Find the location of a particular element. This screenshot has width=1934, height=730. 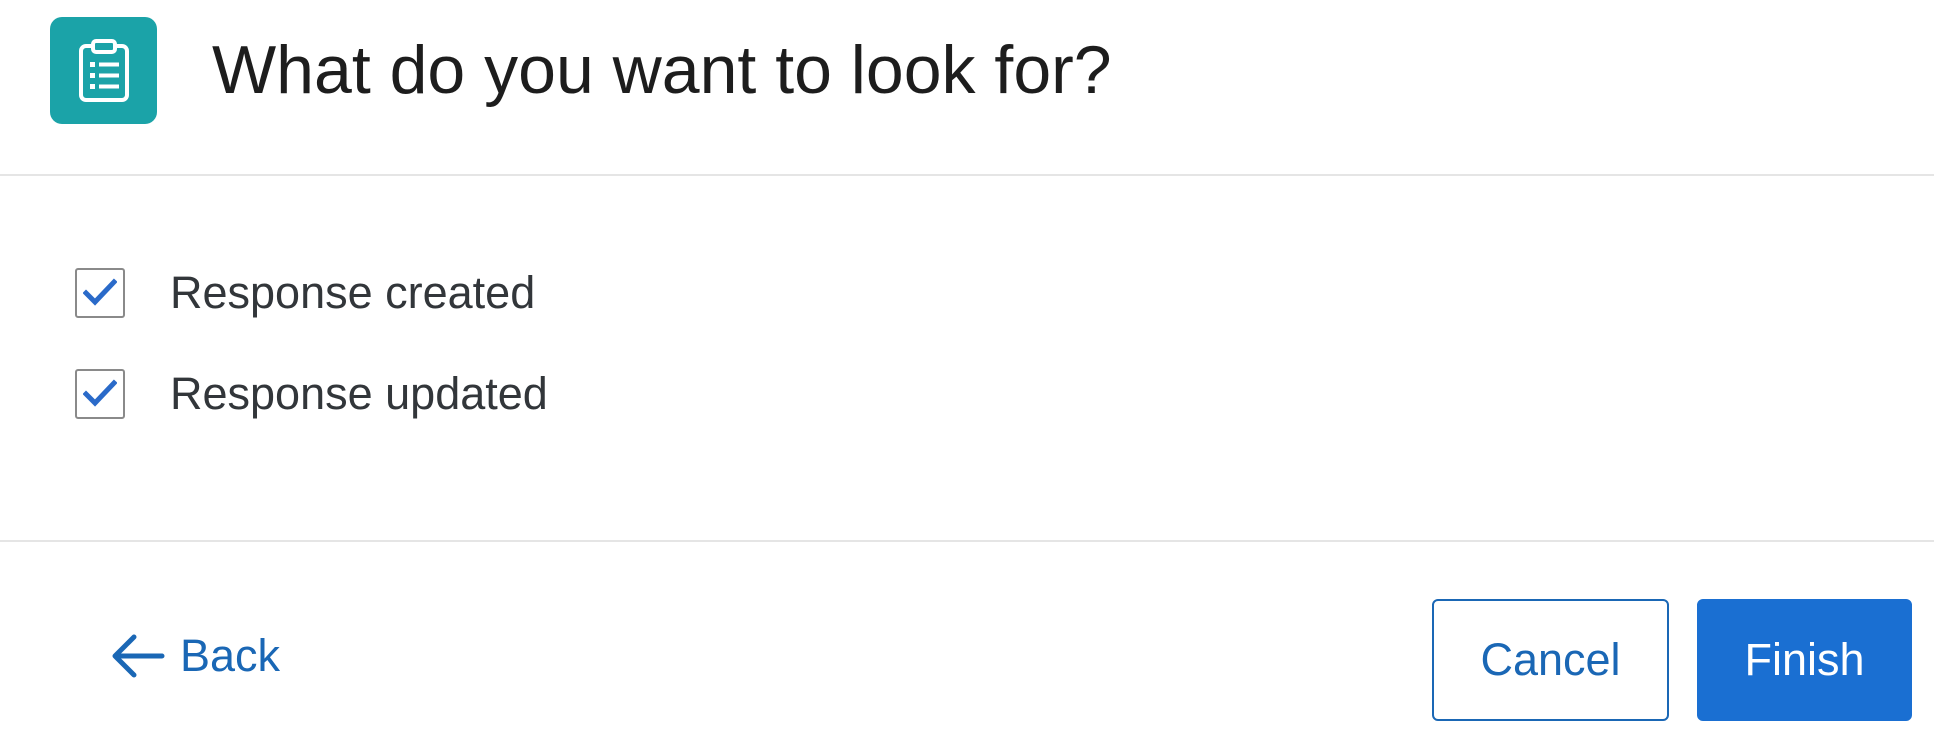

clipboard-list-icon is located at coordinates (103, 70).